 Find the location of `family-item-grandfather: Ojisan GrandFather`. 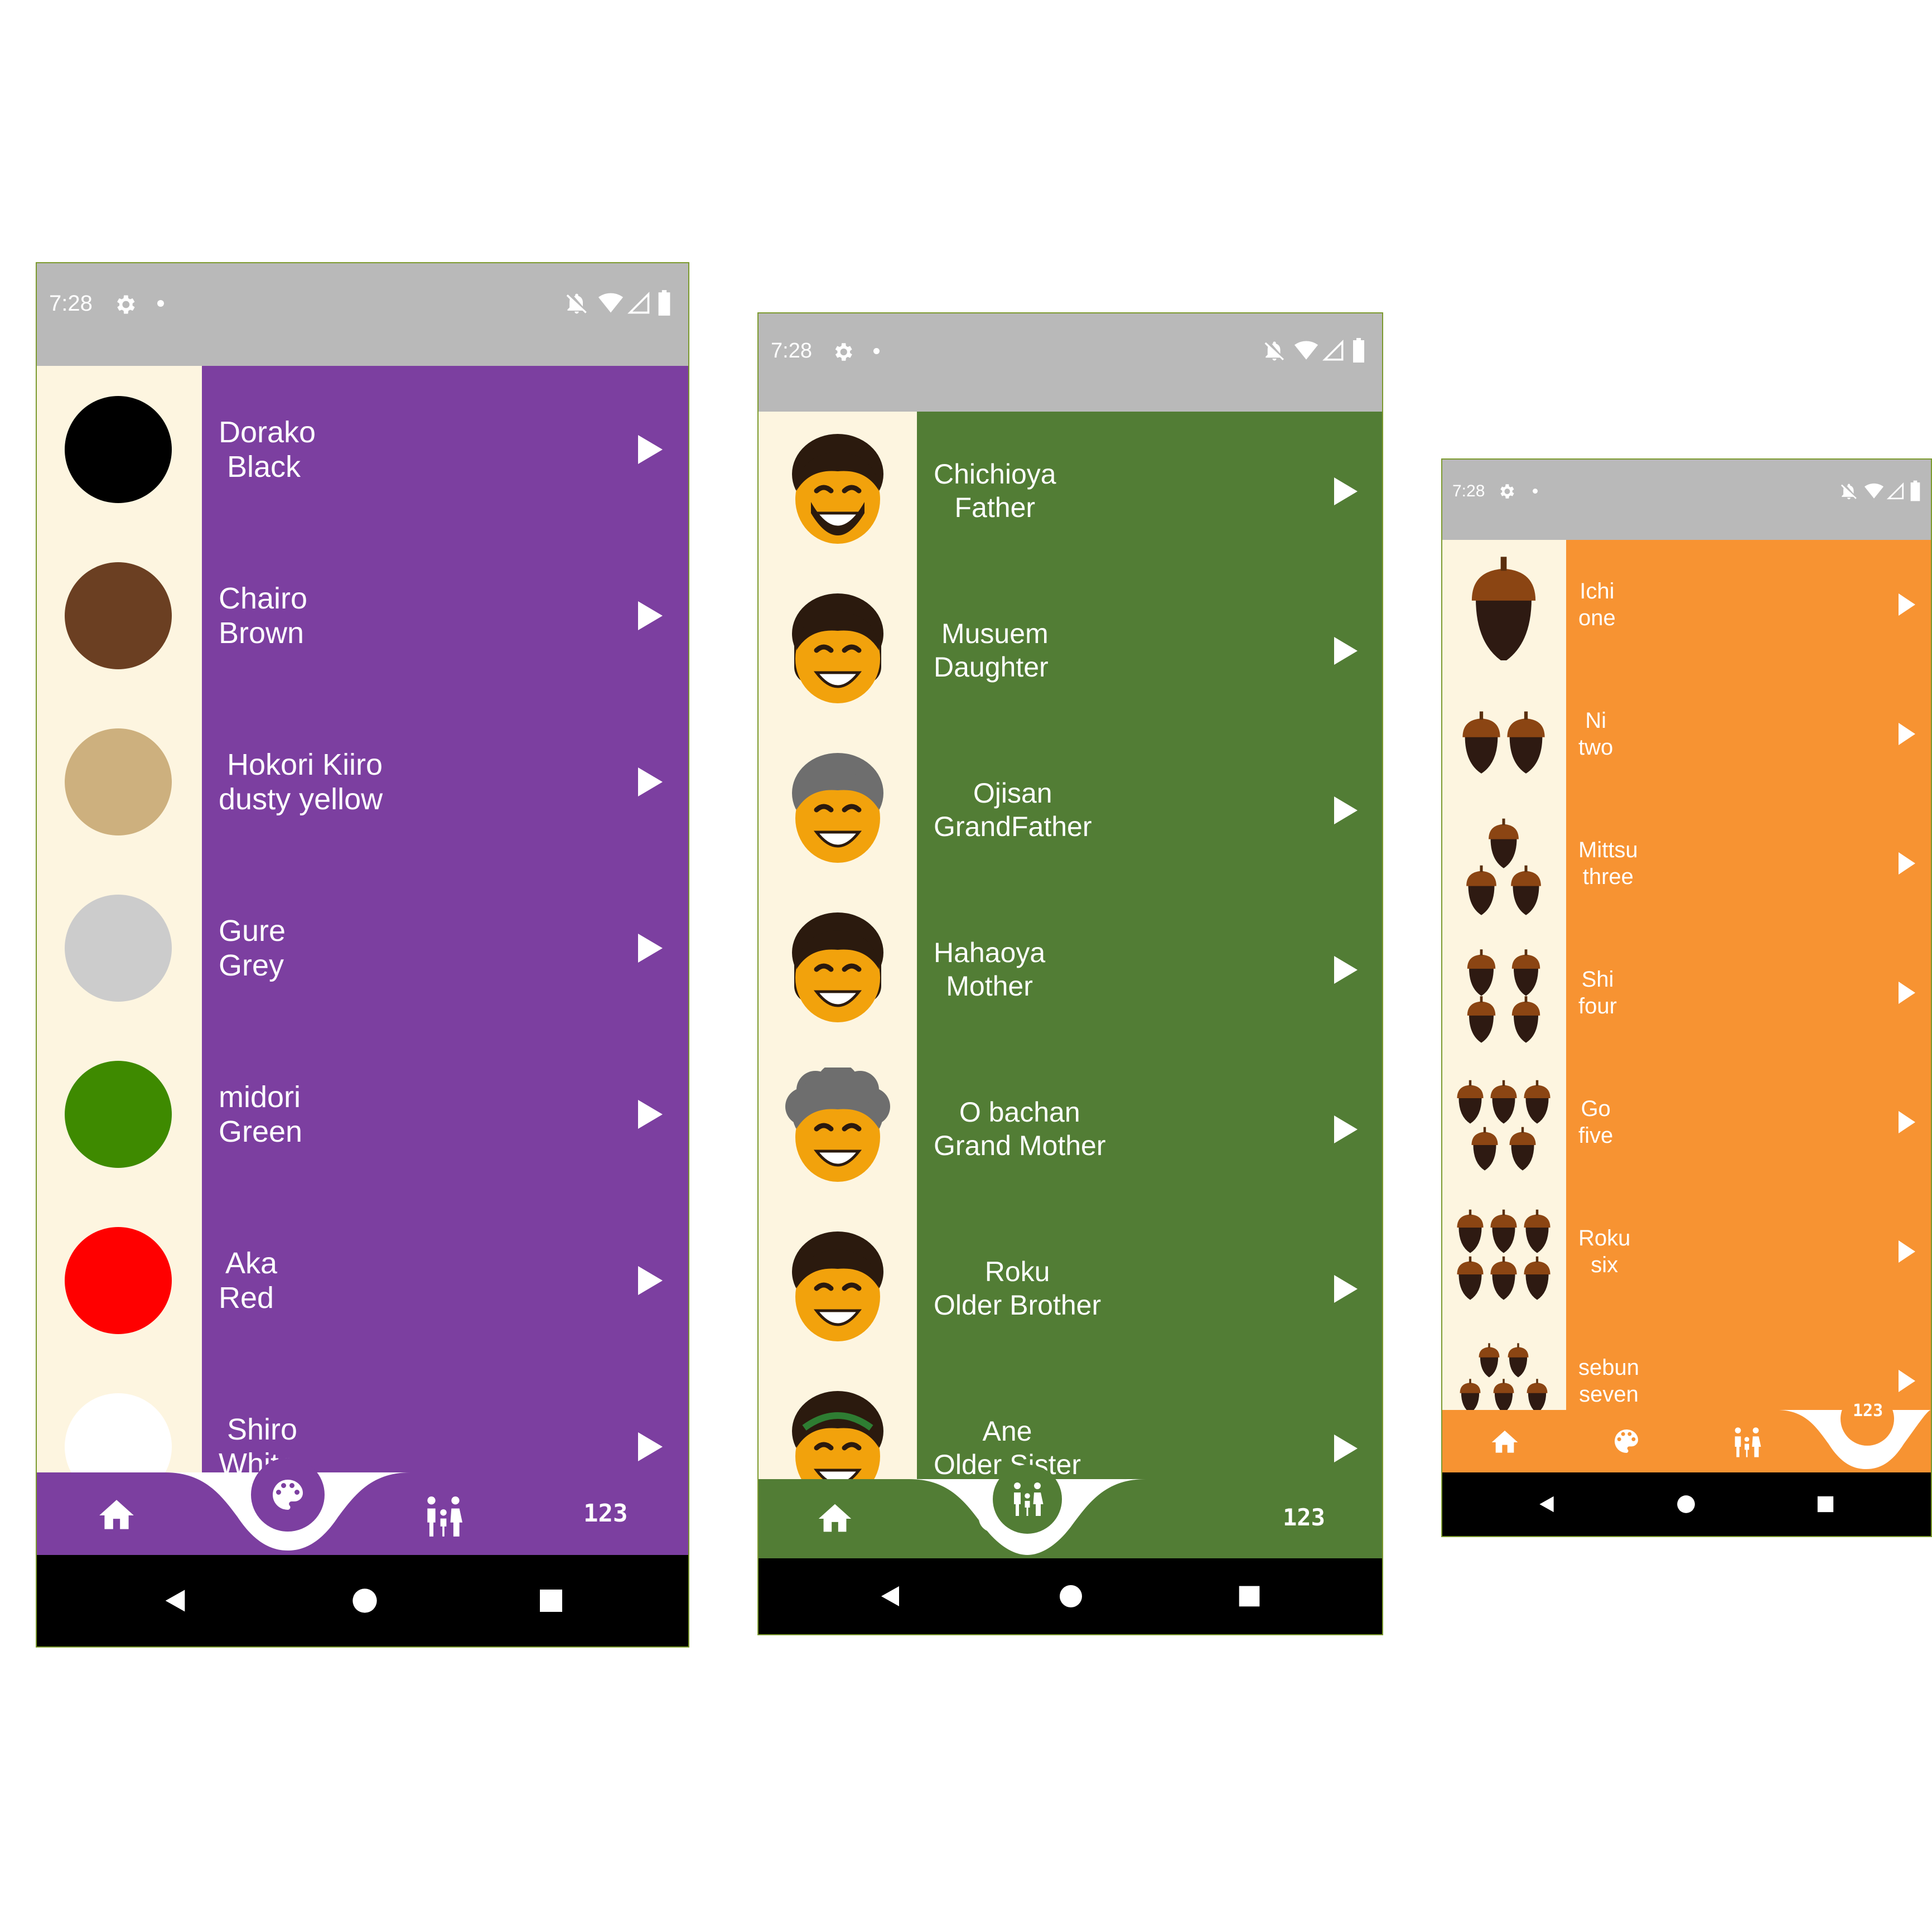

family-item-grandfather: Ojisan GrandFather is located at coordinates (1070, 810).